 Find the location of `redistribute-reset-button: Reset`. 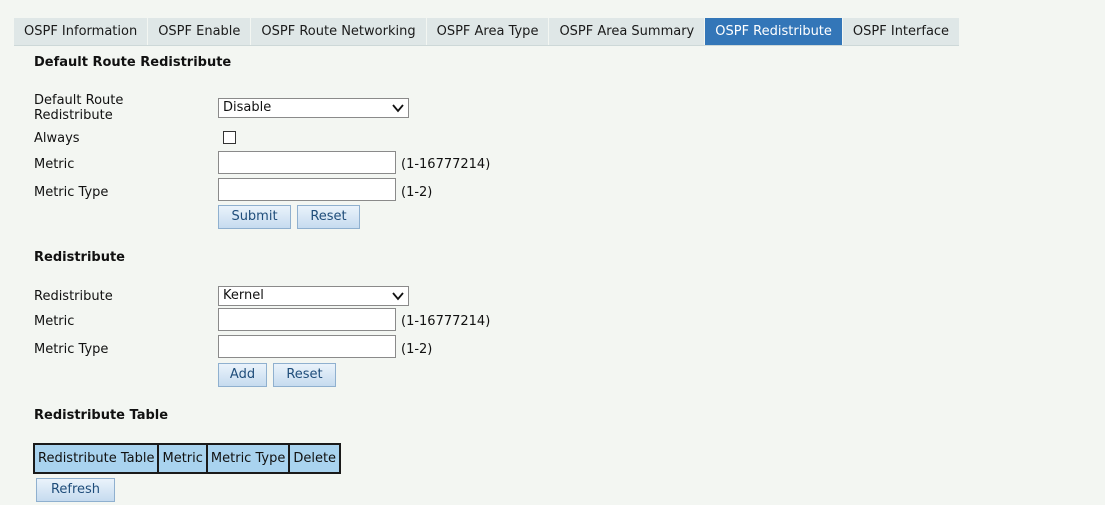

redistribute-reset-button: Reset is located at coordinates (304, 375).